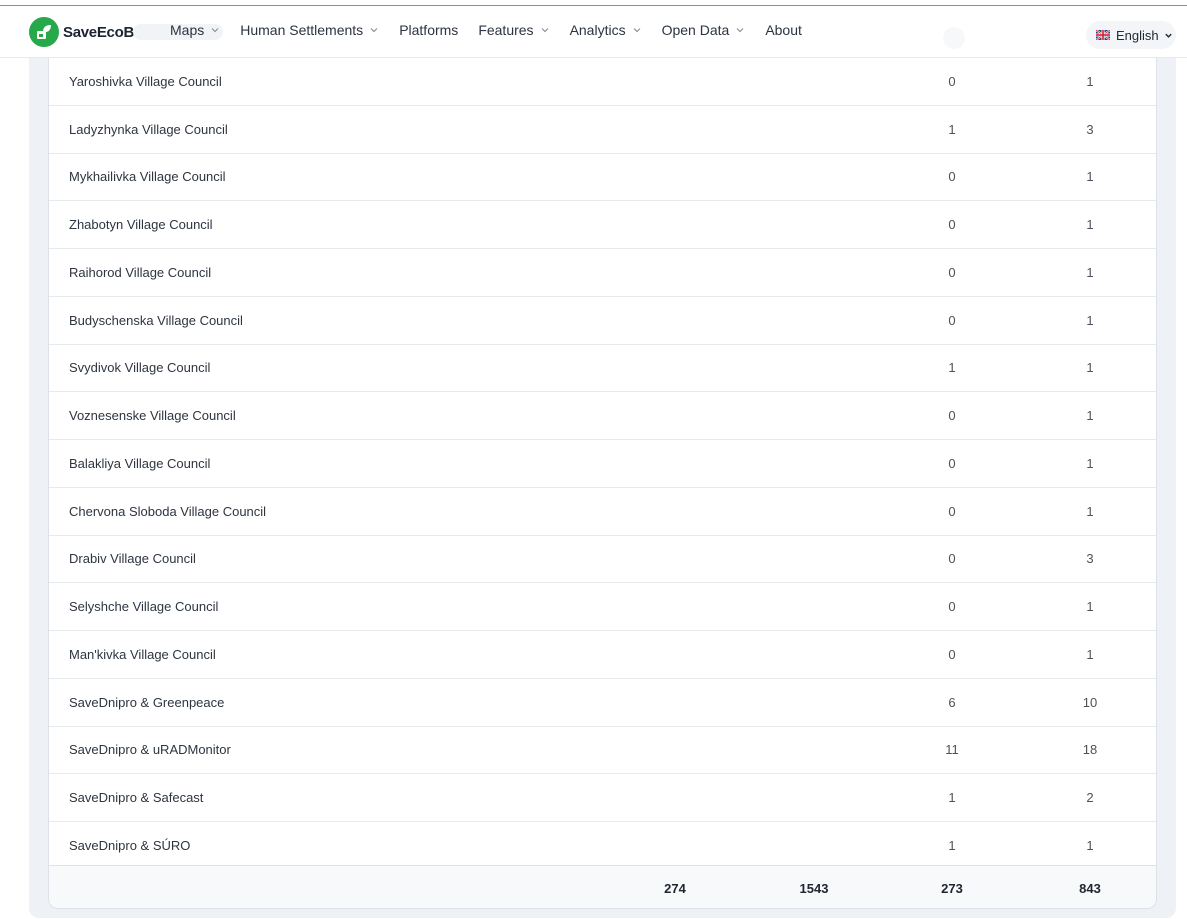 This screenshot has width=1187, height=919. What do you see at coordinates (129, 845) in the screenshot?
I see `row-name: SaveDnipro & SÚRO` at bounding box center [129, 845].